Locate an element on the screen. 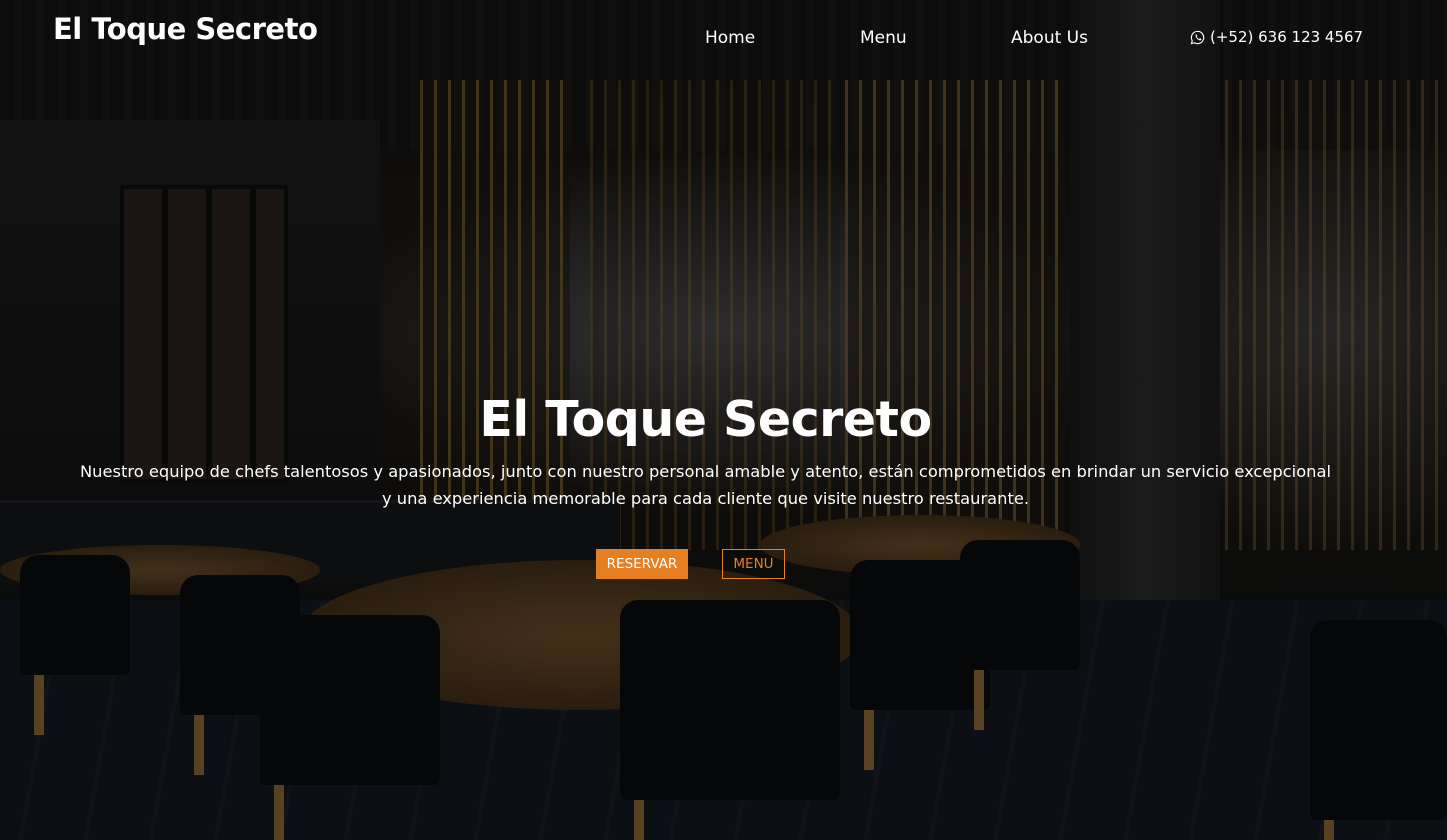  phone-contact-link: (+52) 636 123 4567 is located at coordinates (1276, 37).